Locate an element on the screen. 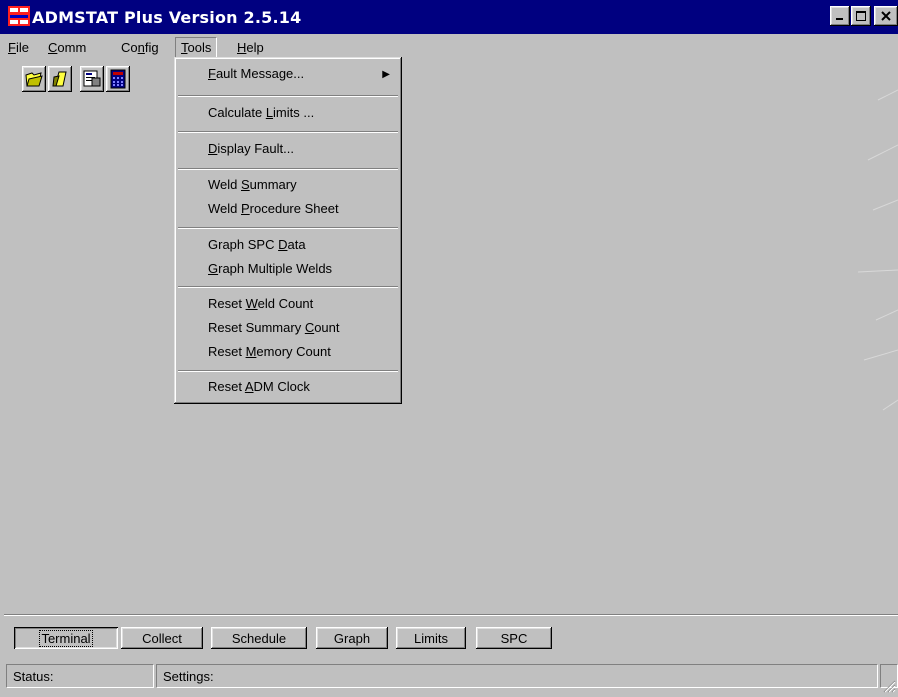  calculate-limits-mnemonic: L is located at coordinates (269, 112).